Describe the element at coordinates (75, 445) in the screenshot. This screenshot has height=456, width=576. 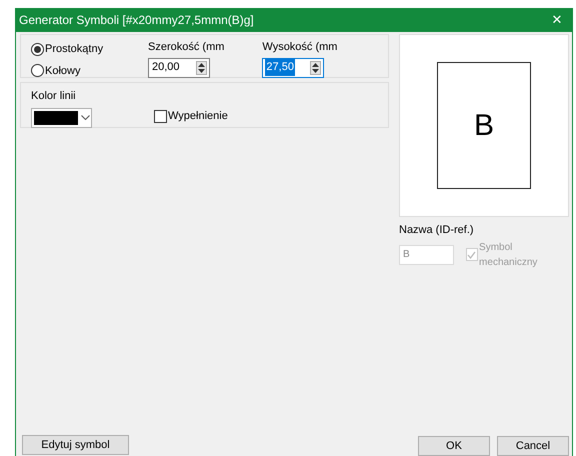
I see `edit-symbol-button: Edytuj symbol` at that location.